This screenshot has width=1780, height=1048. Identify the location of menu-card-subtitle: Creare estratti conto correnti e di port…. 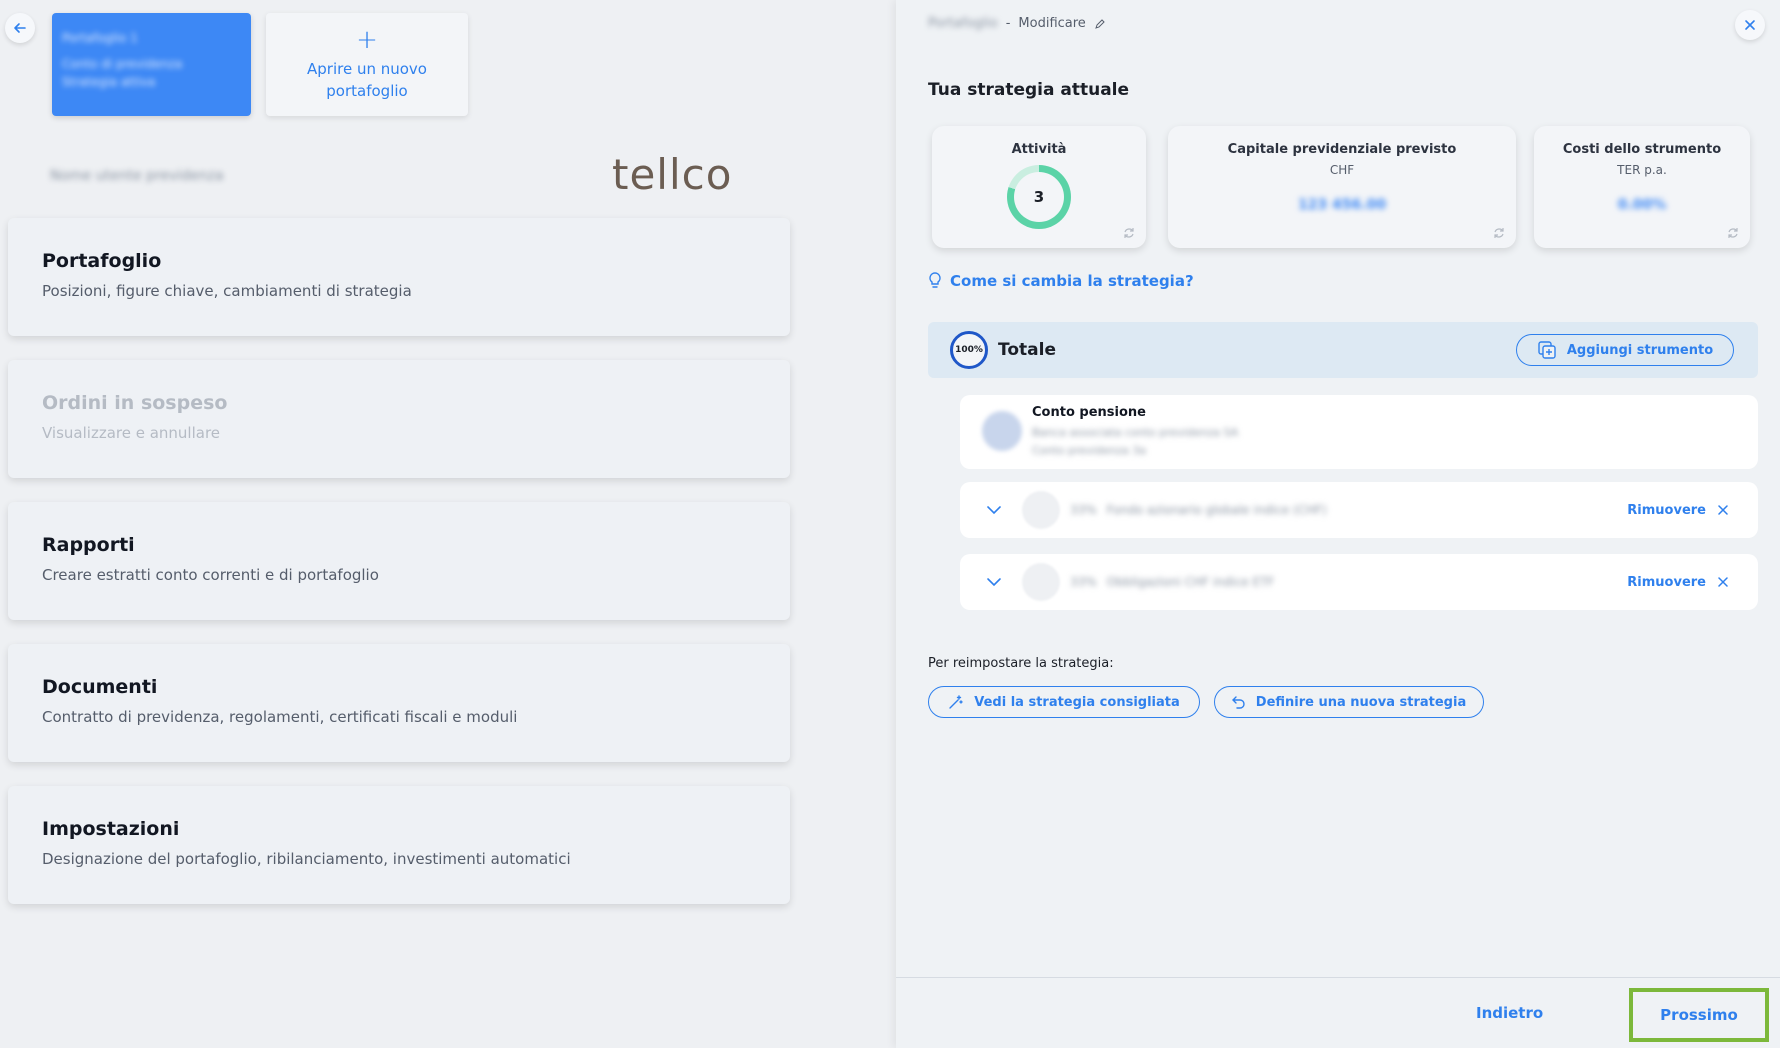
(210, 575).